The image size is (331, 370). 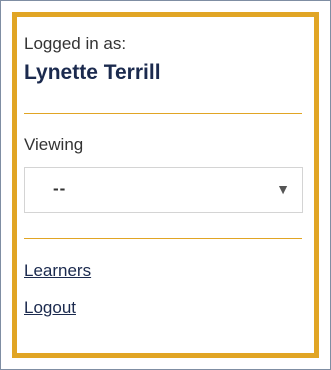 I want to click on logout-link: Logout, so click(x=50, y=308).